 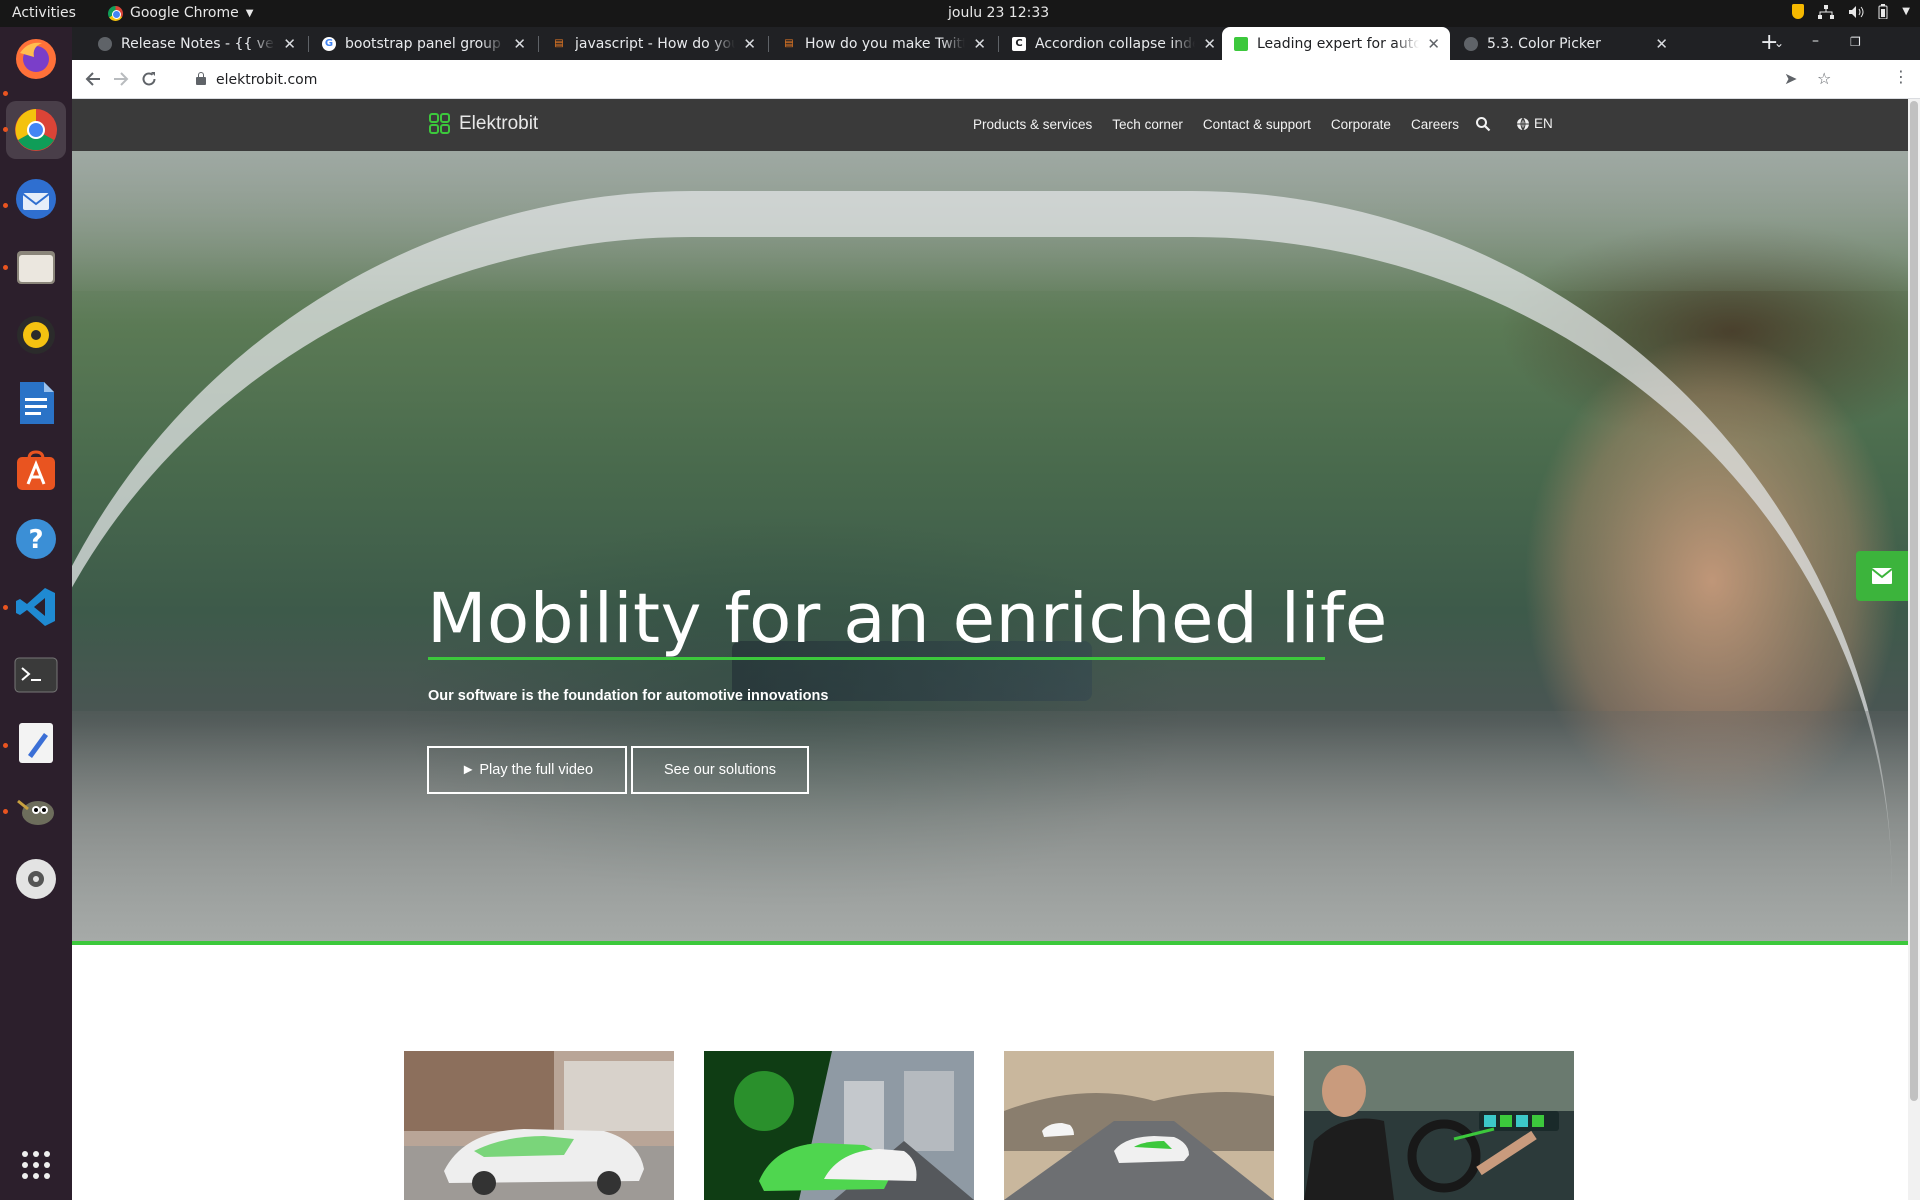 I want to click on nav-careers: Careers, so click(x=1435, y=124).